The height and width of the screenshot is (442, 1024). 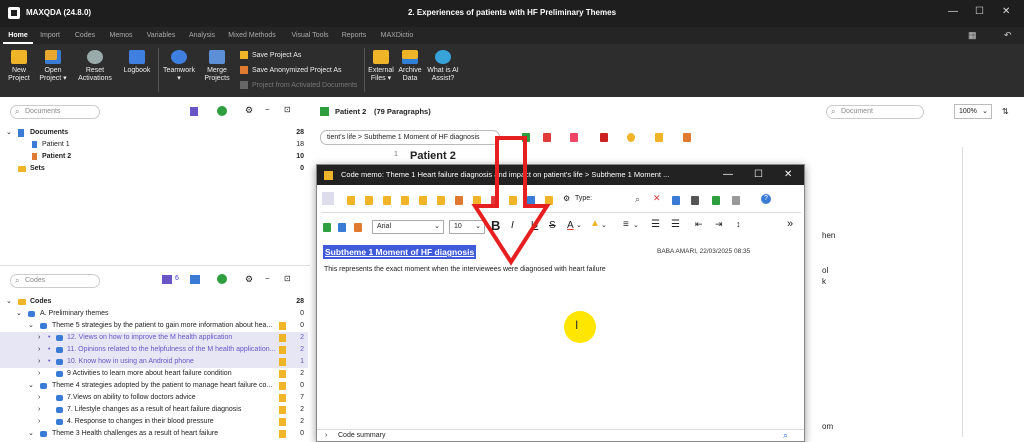 What do you see at coordinates (310, 35) in the screenshot?
I see `tab-visual-tools: Visual Tools` at bounding box center [310, 35].